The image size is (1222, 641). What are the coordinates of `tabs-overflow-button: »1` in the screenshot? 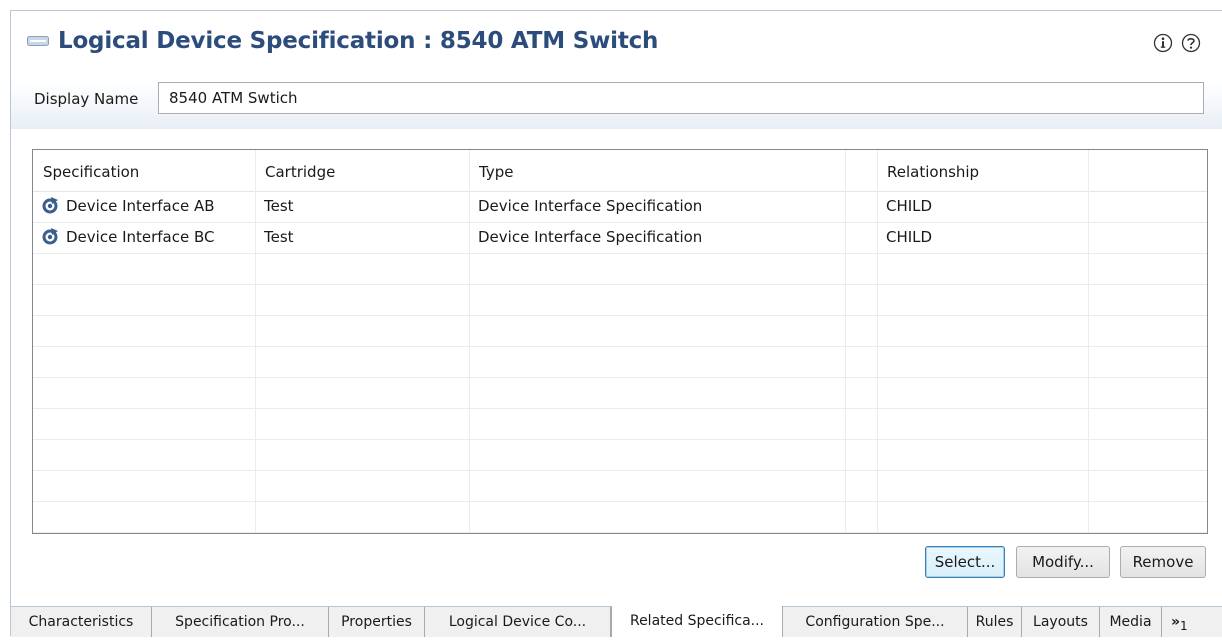 It's located at (1179, 622).